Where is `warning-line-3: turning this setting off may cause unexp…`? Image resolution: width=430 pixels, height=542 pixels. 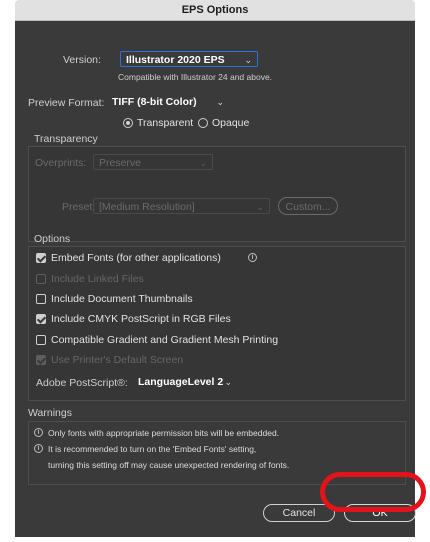 warning-line-3: turning this setting off may cause unexp… is located at coordinates (169, 465).